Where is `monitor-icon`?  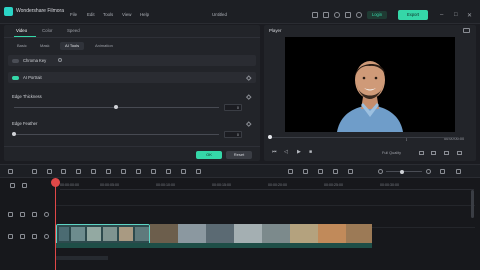 monitor-icon is located at coordinates (315, 15).